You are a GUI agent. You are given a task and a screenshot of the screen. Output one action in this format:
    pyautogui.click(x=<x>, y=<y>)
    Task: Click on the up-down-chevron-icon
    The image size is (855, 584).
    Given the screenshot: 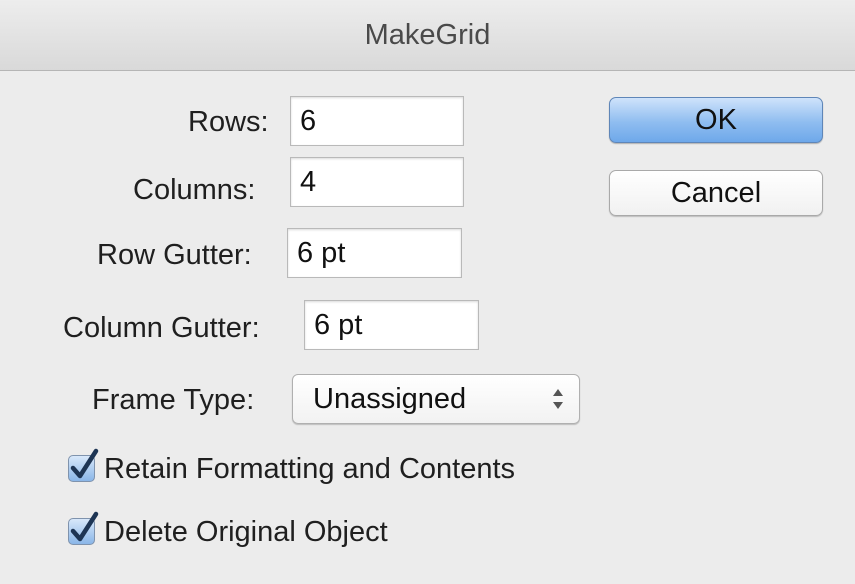 What is the action you would take?
    pyautogui.click(x=558, y=399)
    